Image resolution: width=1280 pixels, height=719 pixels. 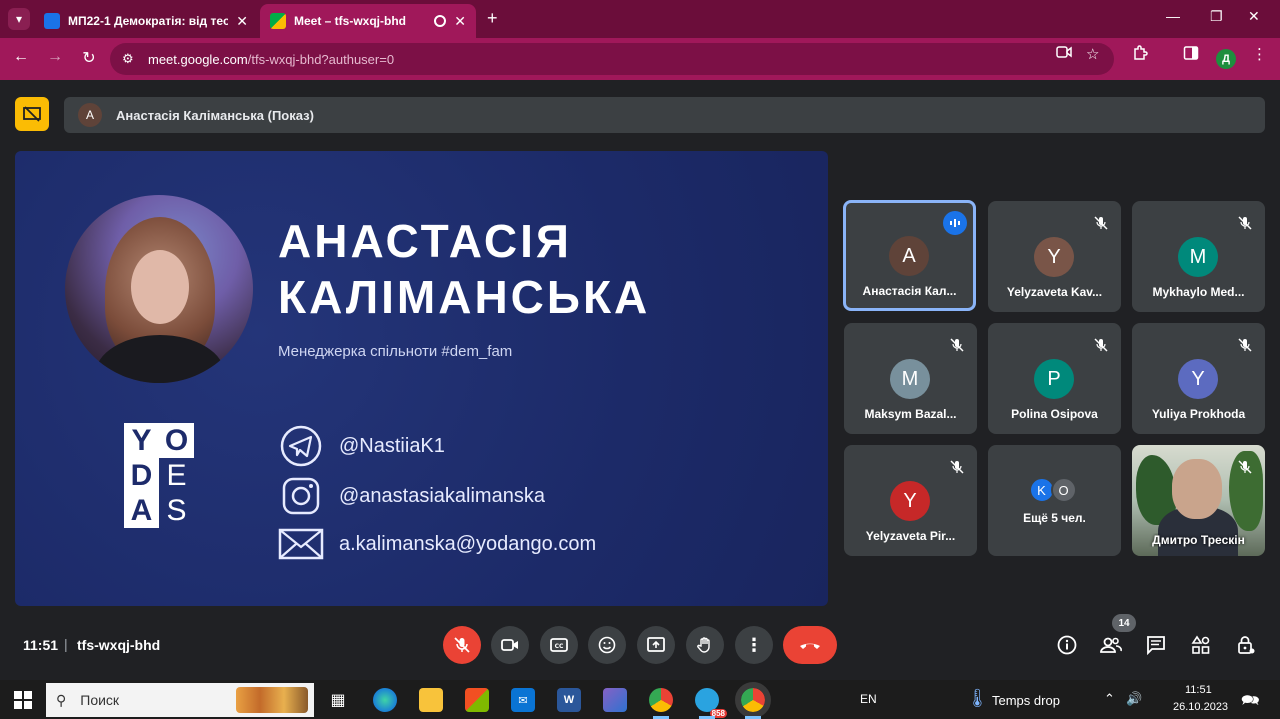 I want to click on activities-icon, so click(x=1200, y=644).